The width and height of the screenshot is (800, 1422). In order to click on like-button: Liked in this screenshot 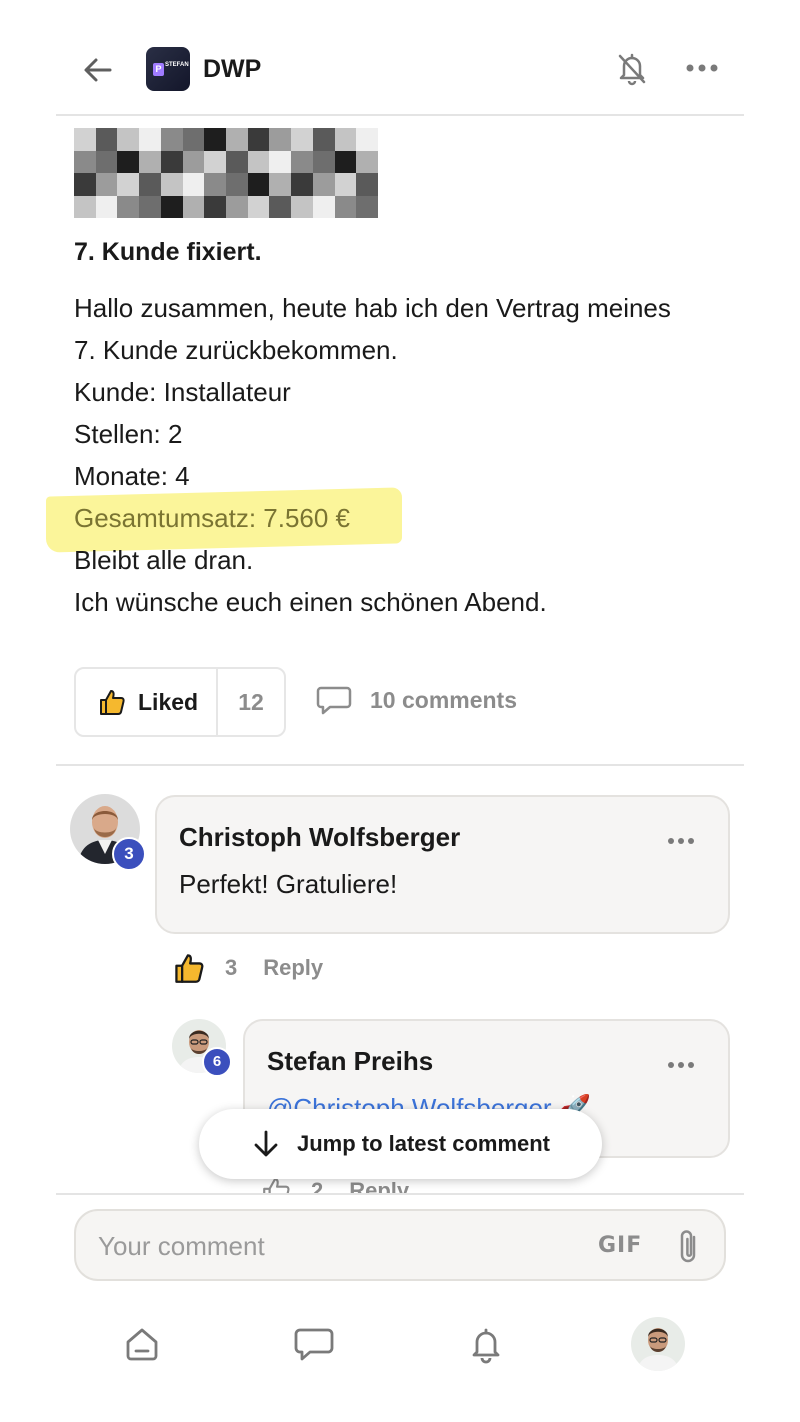, I will do `click(147, 702)`.